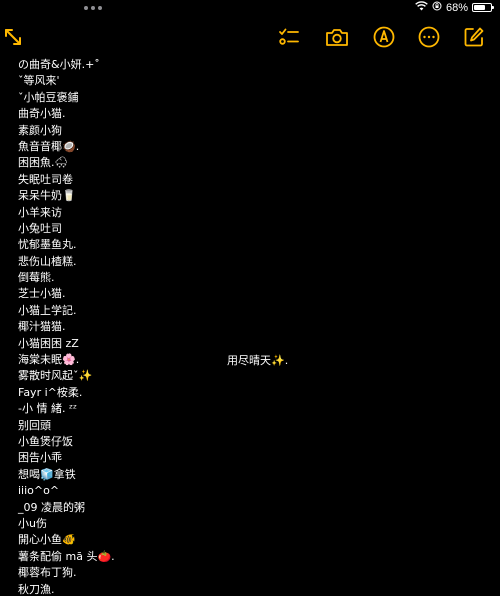 The image size is (500, 596). I want to click on toolbar, so click(250, 36).